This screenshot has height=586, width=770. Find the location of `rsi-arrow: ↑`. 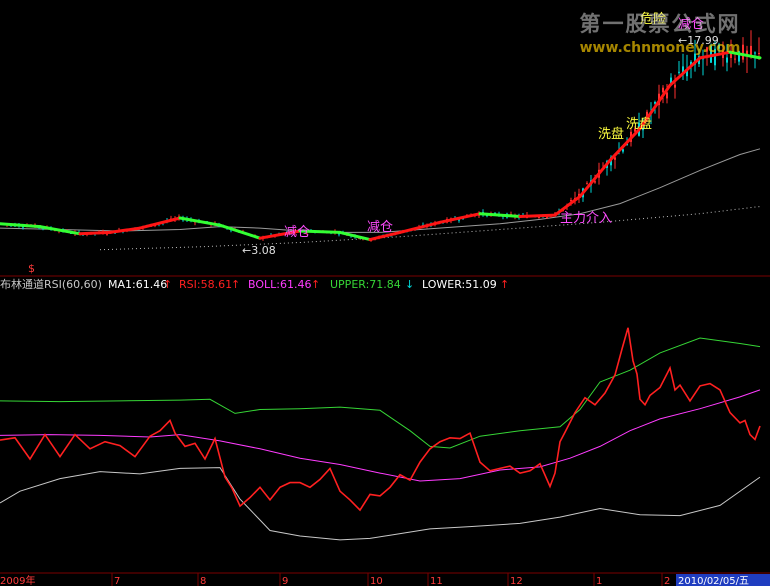

rsi-arrow: ↑ is located at coordinates (235, 284).